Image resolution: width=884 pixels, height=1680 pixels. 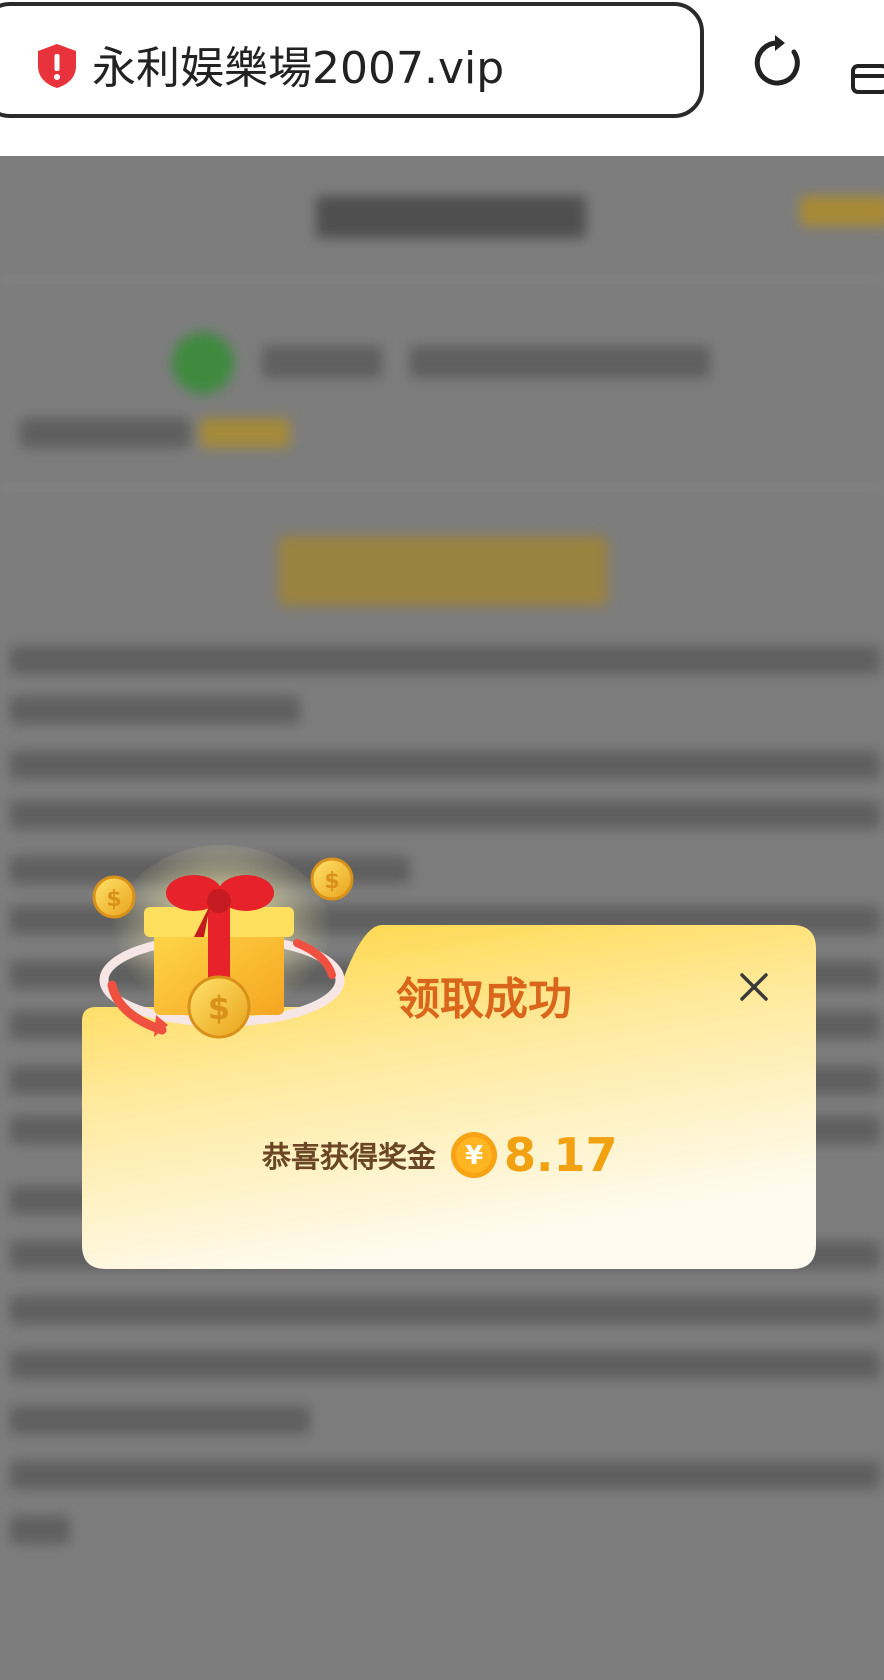 What do you see at coordinates (223, 942) in the screenshot?
I see `gift-box-with-coins-icon: $ $ $` at bounding box center [223, 942].